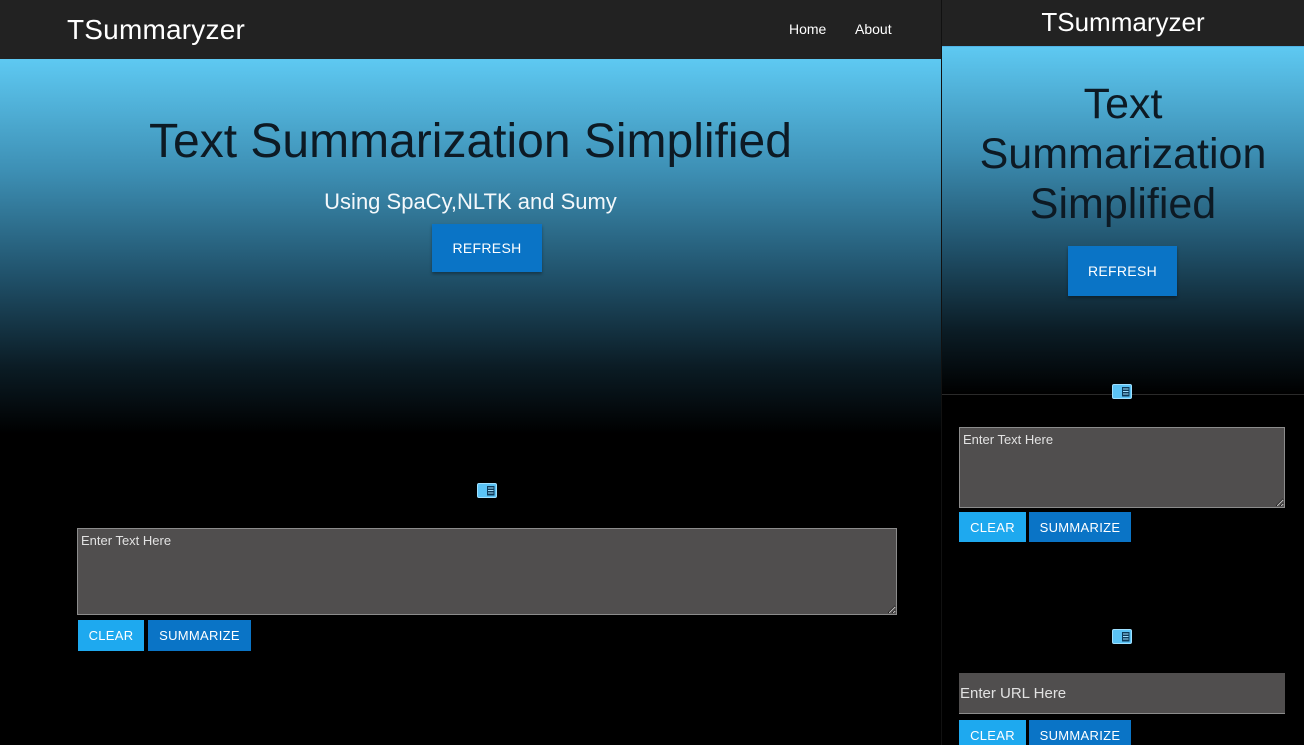 The width and height of the screenshot is (1304, 745). What do you see at coordinates (487, 248) in the screenshot?
I see `refresh-button: REFRESH` at bounding box center [487, 248].